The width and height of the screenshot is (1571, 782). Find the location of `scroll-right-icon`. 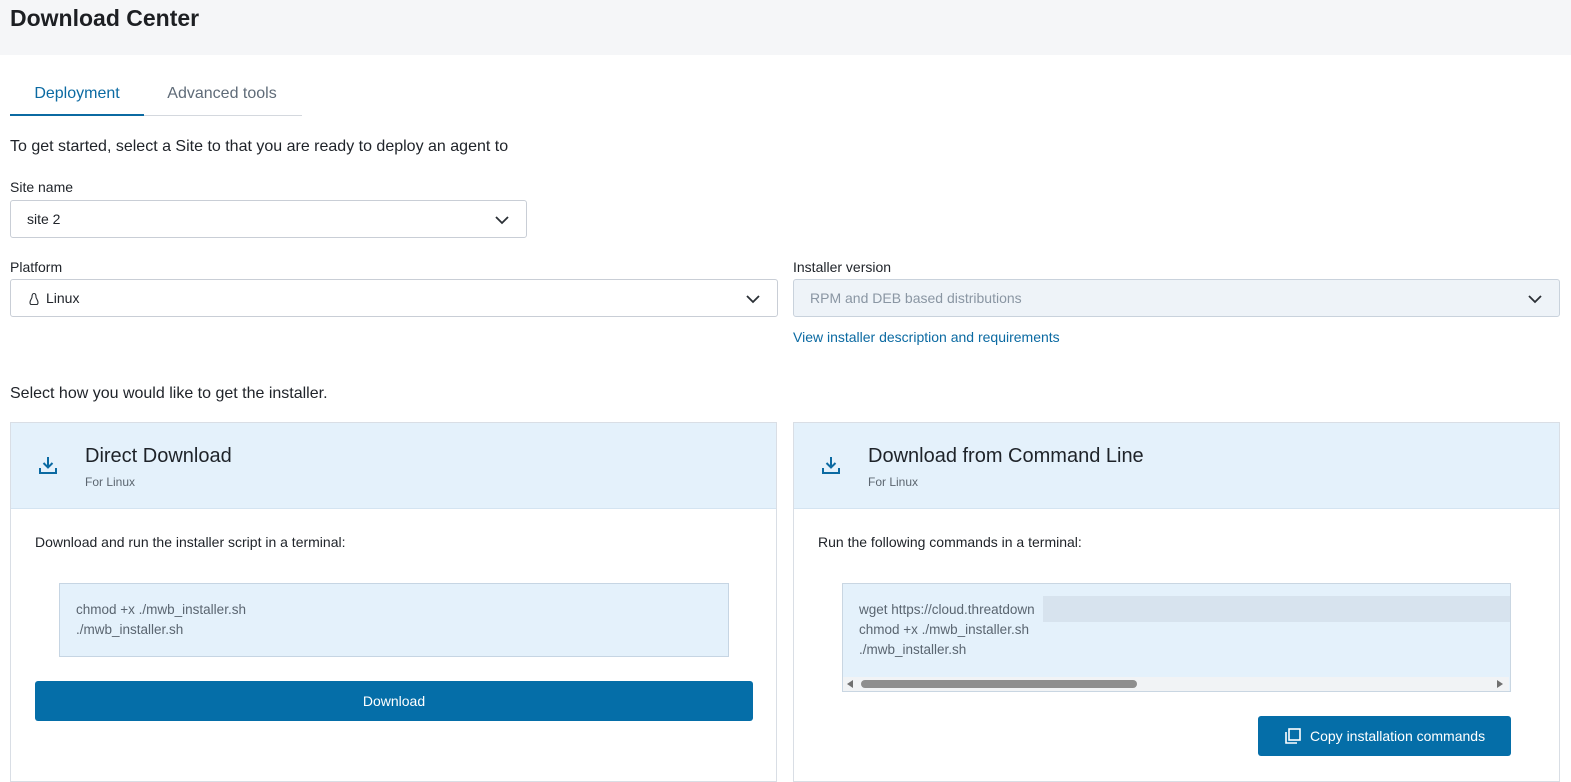

scroll-right-icon is located at coordinates (1500, 684).